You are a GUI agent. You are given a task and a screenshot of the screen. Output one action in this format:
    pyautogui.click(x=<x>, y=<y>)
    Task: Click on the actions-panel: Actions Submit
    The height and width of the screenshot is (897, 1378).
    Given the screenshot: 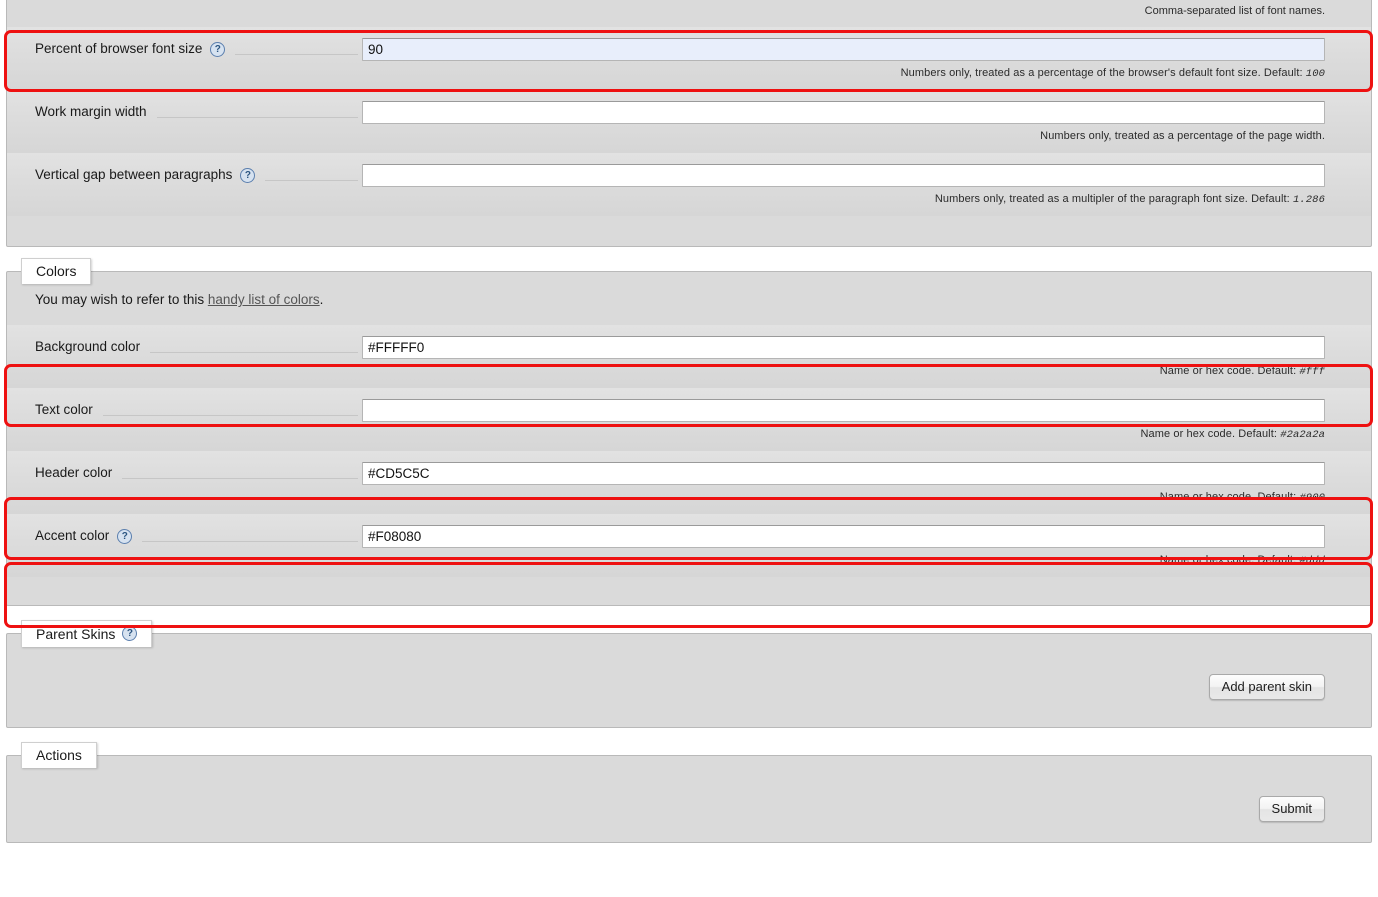 What is the action you would take?
    pyautogui.click(x=689, y=792)
    